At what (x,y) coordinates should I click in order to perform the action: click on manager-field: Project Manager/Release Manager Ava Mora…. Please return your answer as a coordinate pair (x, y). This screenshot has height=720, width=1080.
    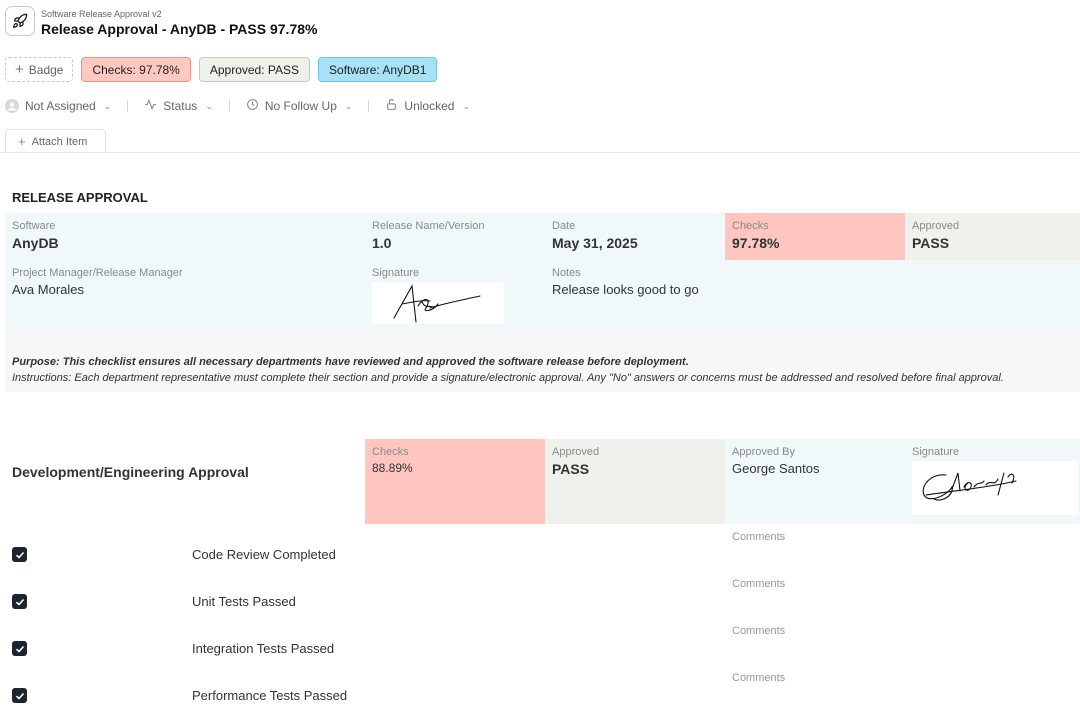
    Looking at the image, I should click on (185, 296).